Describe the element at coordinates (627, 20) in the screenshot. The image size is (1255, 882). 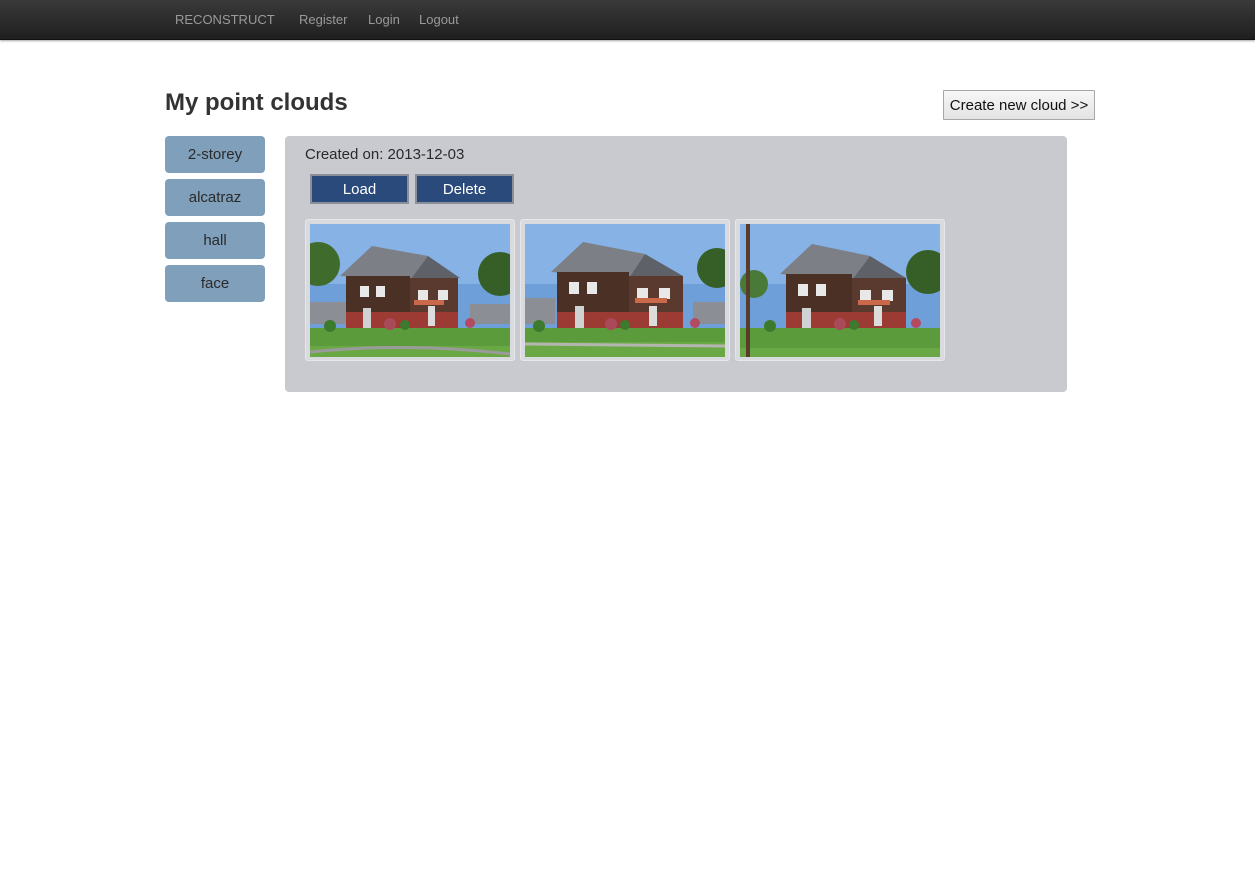
I see `top-navbar: RECONSTRUCT Register Login Logout` at that location.